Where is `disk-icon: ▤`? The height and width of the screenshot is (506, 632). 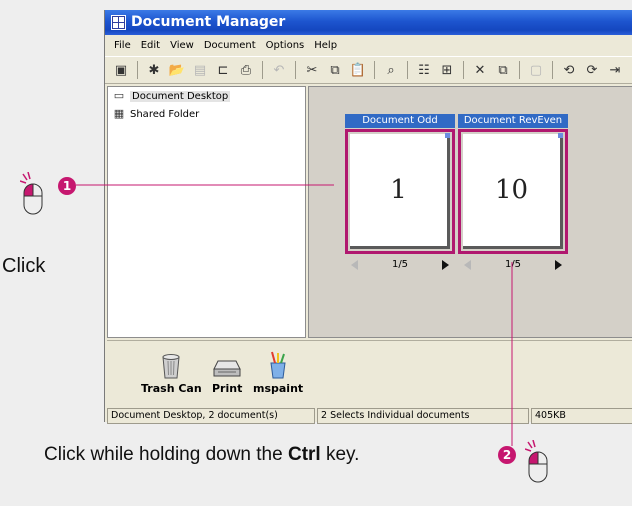 disk-icon: ▤ is located at coordinates (200, 70).